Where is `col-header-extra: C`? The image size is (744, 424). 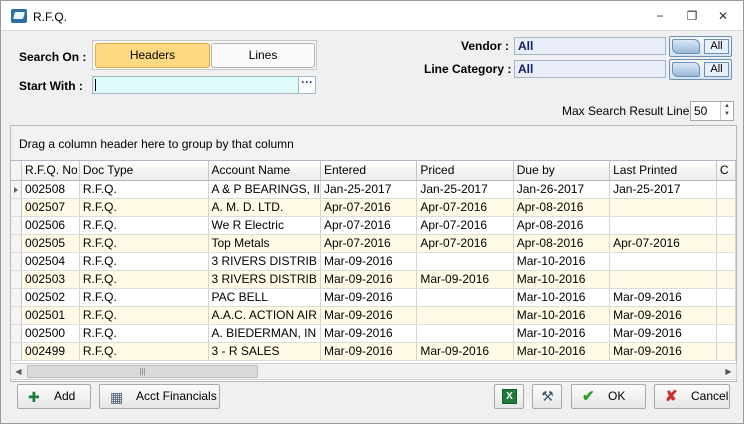
col-header-extra: C is located at coordinates (726, 171).